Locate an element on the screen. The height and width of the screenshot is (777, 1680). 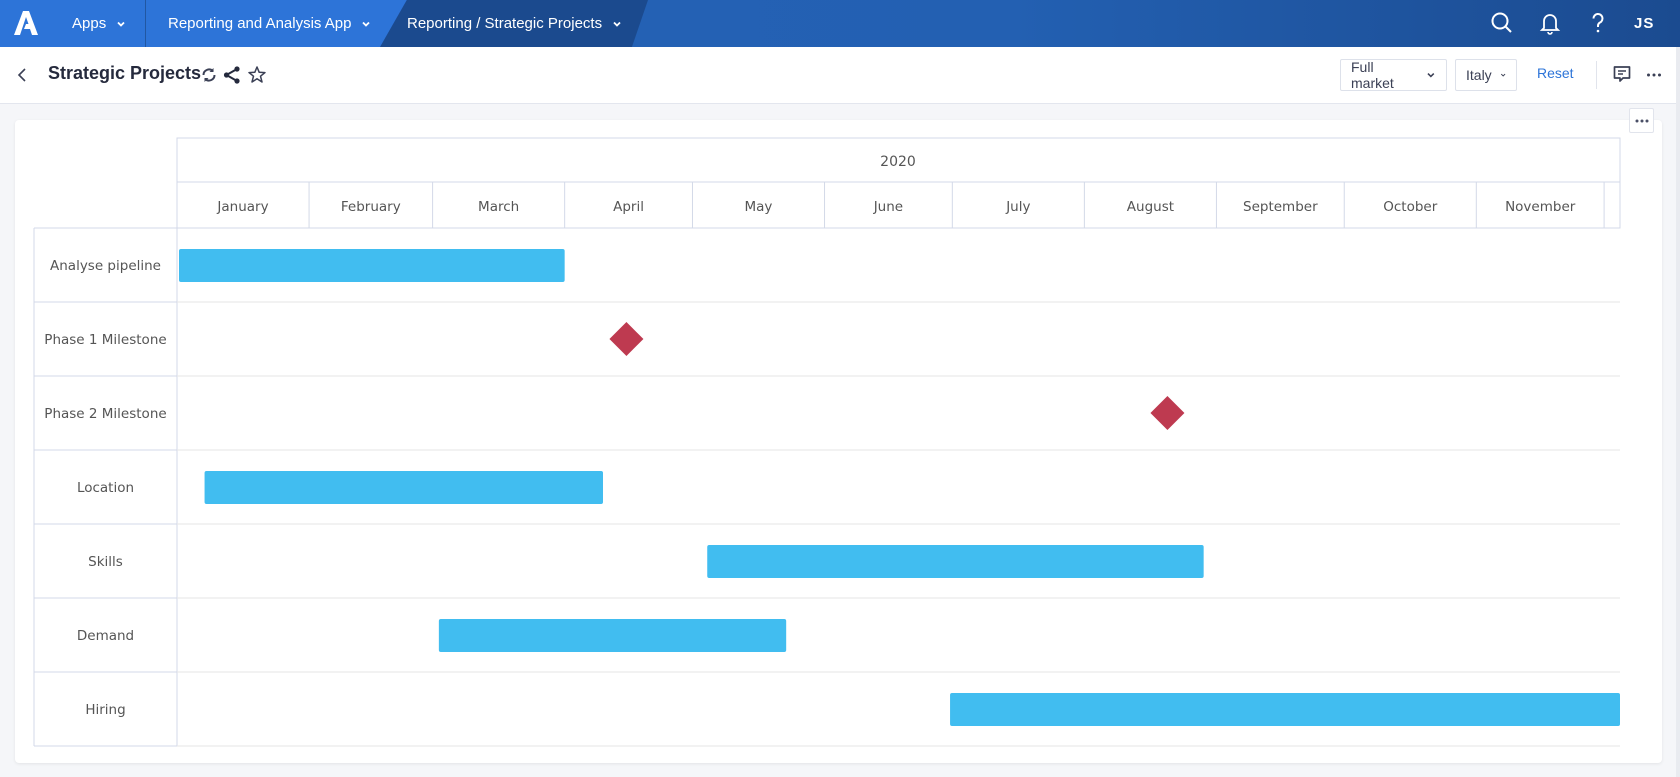
comment-icon is located at coordinates (1622, 74).